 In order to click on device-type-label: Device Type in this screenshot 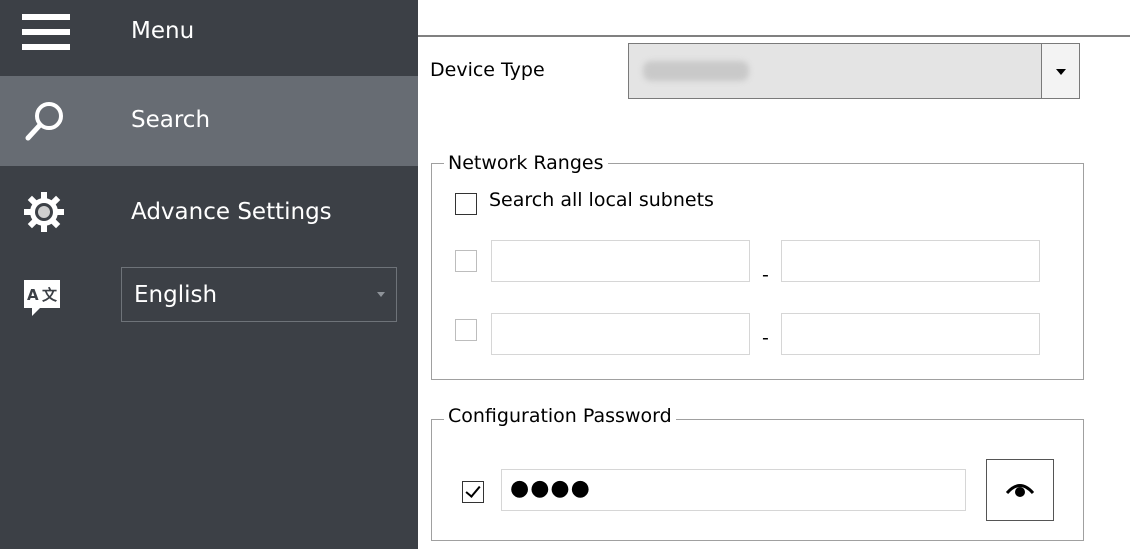, I will do `click(487, 70)`.